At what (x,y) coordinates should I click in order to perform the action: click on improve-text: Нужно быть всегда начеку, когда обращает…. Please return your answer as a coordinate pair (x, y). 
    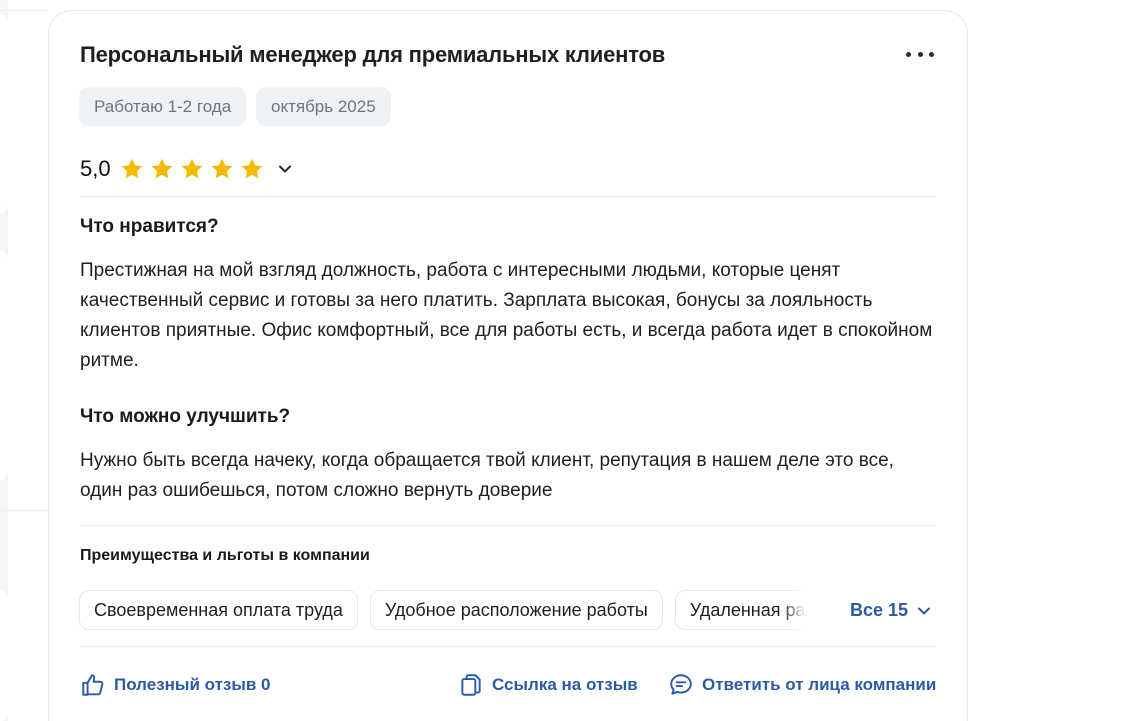
    Looking at the image, I should click on (487, 475).